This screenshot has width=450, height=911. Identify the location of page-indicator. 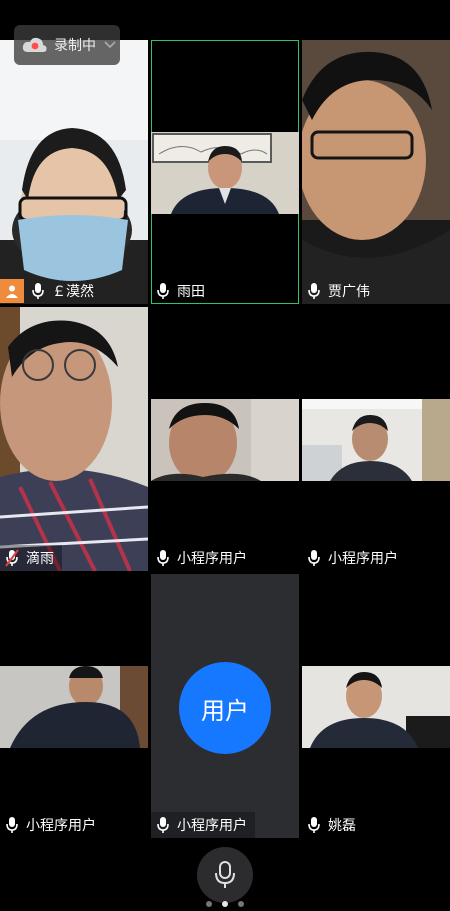
(225, 904).